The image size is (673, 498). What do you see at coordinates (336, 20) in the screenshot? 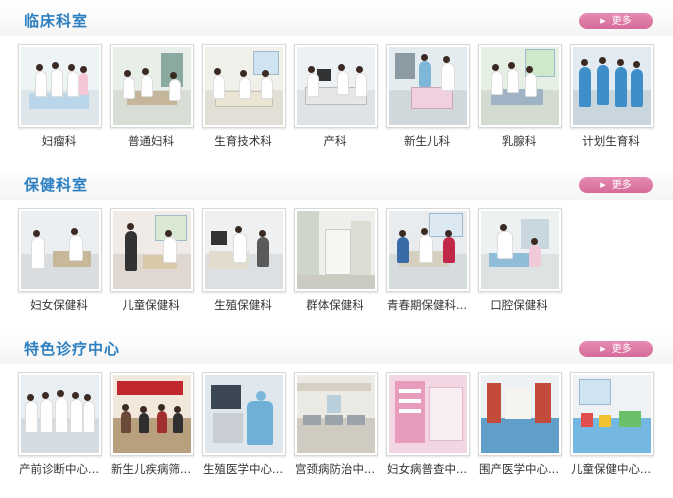
I see `section-header: 临床科室 ▶ 更多` at bounding box center [336, 20].